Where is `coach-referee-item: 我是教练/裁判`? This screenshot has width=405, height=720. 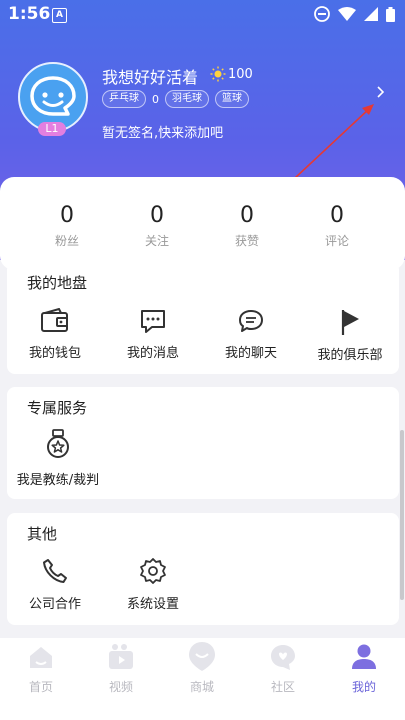
coach-referee-item: 我是教练/裁判 is located at coordinates (58, 458).